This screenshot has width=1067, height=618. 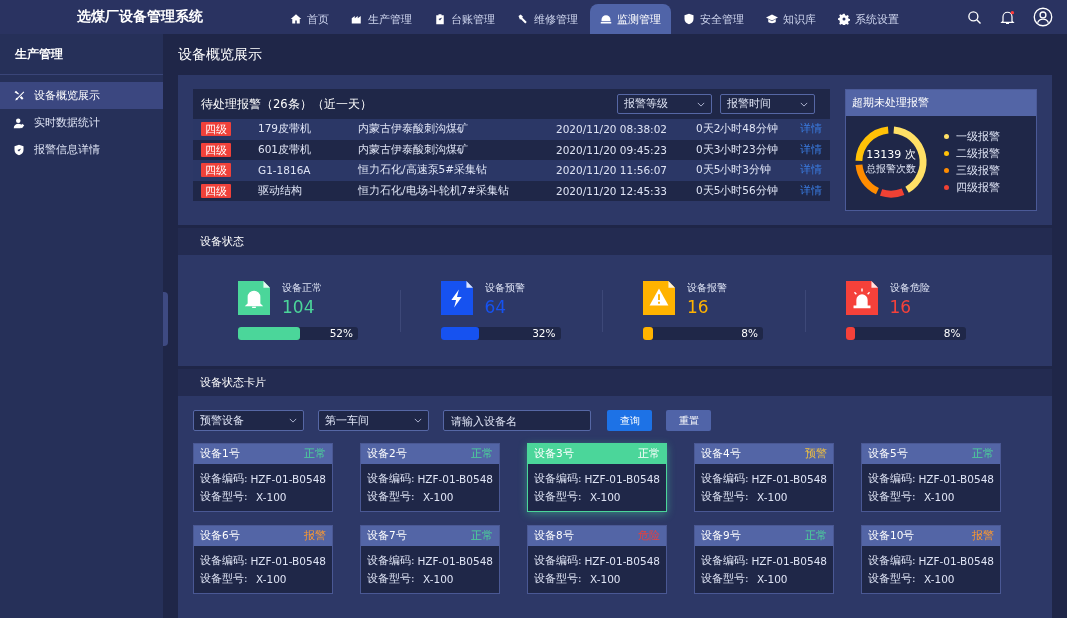 I want to click on query-button: 查询, so click(x=629, y=420).